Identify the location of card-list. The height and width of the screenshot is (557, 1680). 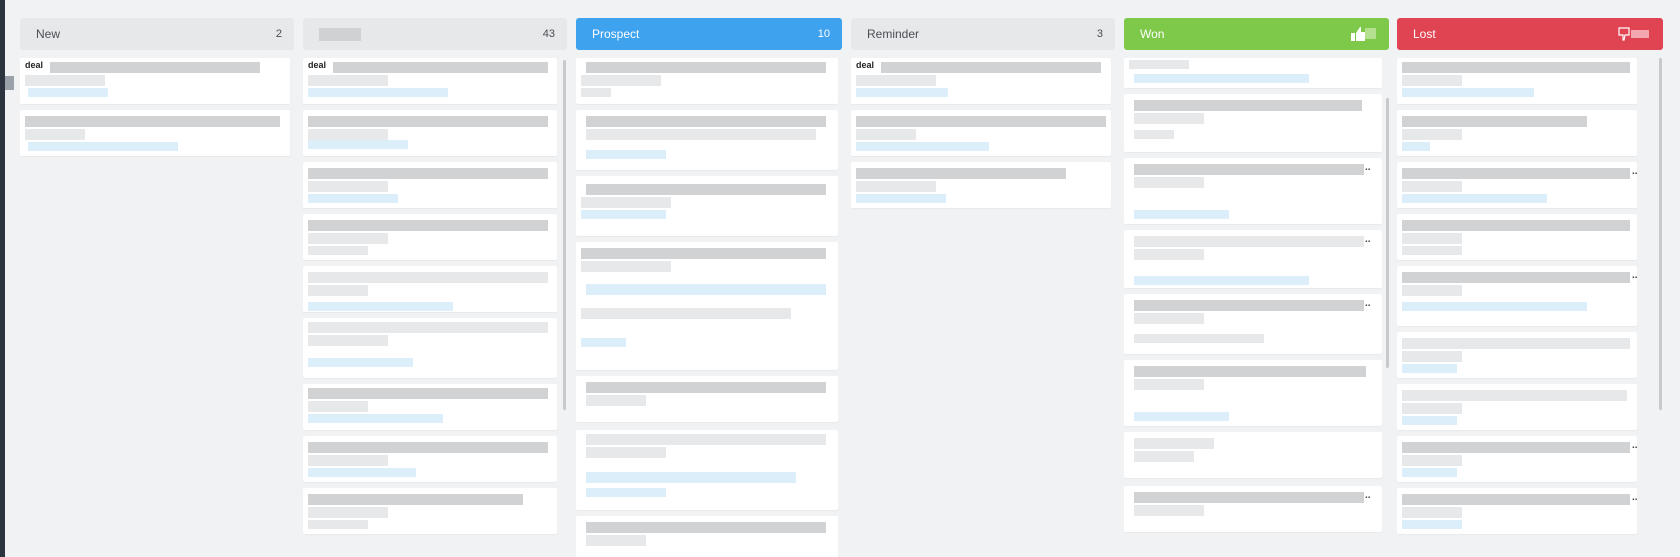
(709, 307).